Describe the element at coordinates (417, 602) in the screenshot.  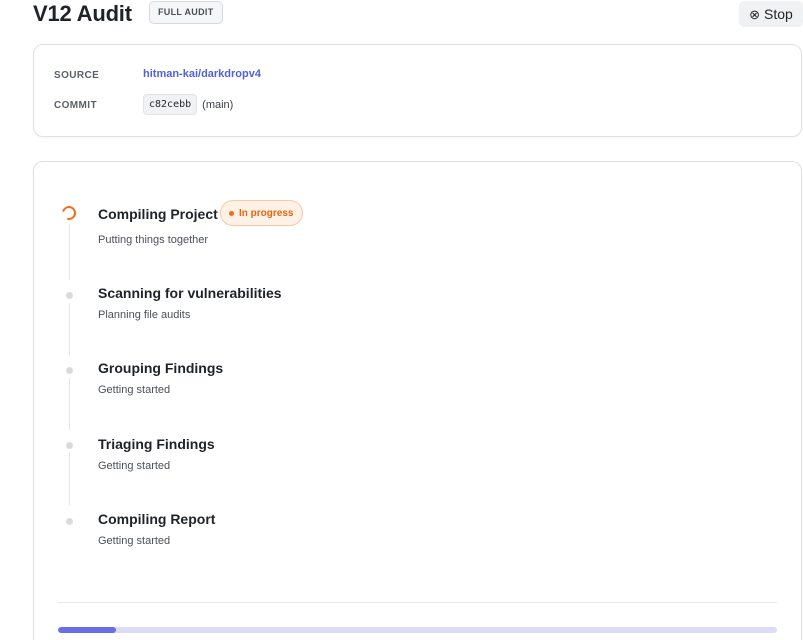
I see `divider` at that location.